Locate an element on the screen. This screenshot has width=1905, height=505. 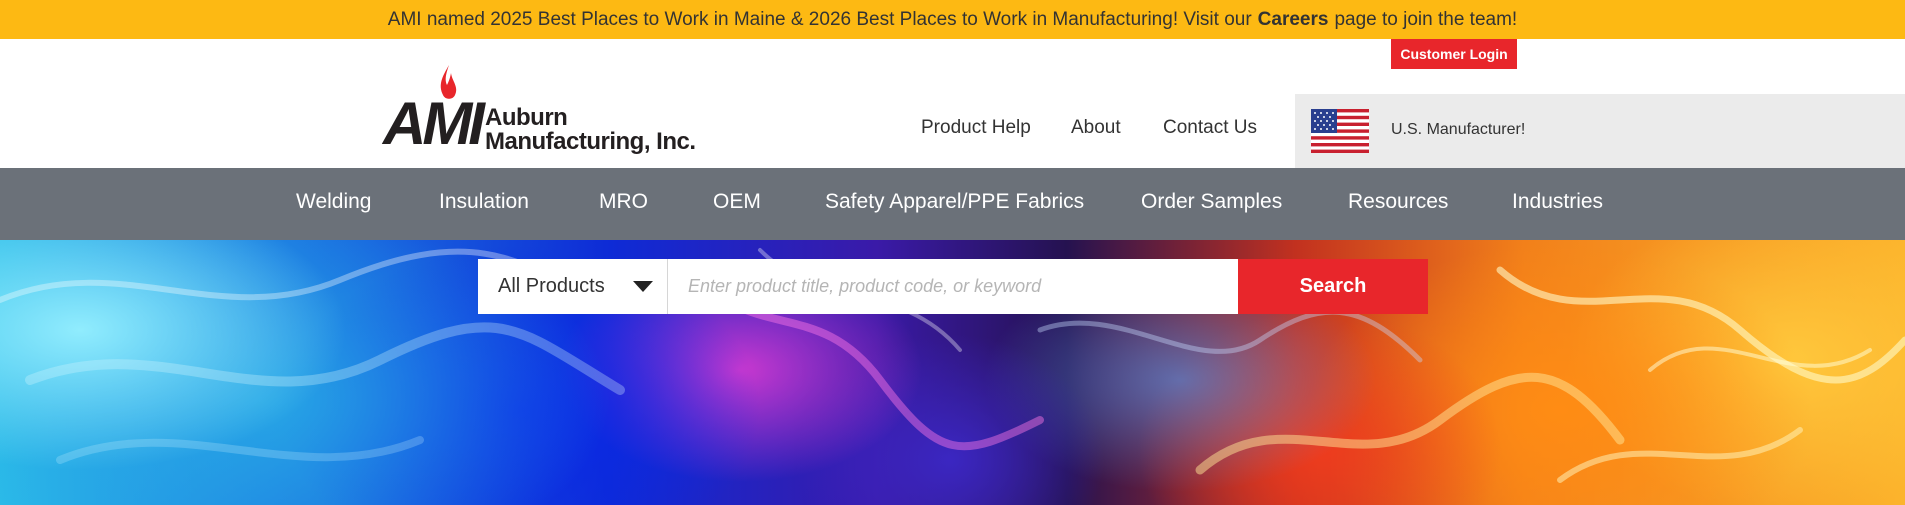
announcement-text-end: page to join the team! is located at coordinates (1426, 19).